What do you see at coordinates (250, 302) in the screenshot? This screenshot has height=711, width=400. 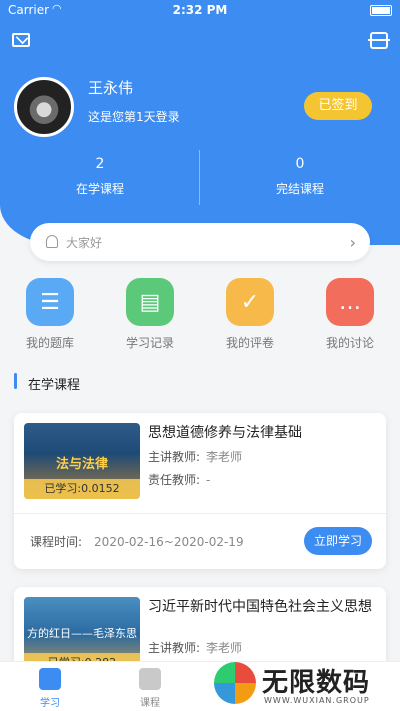 I see `checklist-icon: ✓` at bounding box center [250, 302].